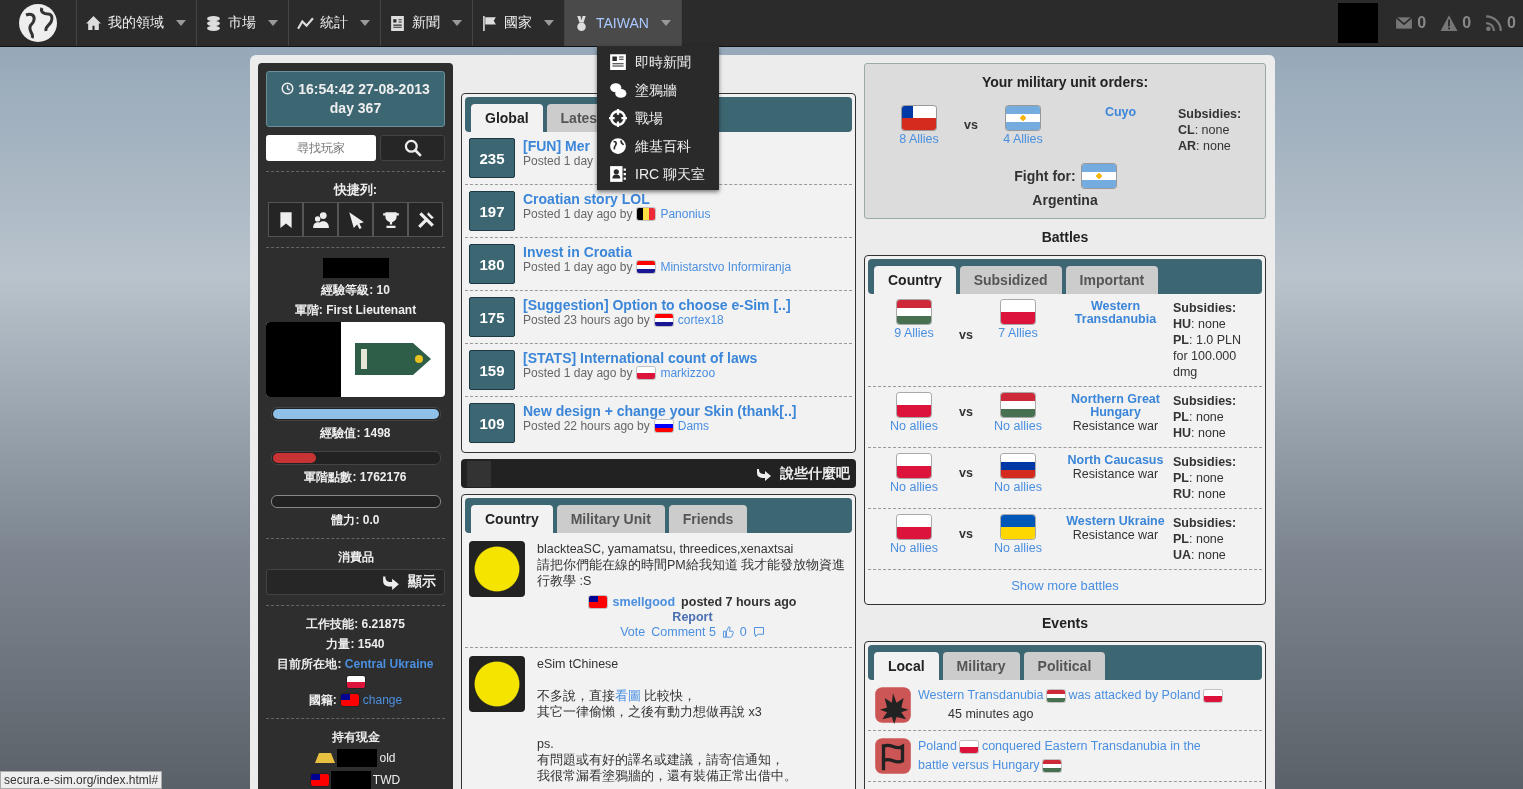 Image resolution: width=1523 pixels, height=789 pixels. I want to click on article-link: [FUN] Mer, so click(558, 146).